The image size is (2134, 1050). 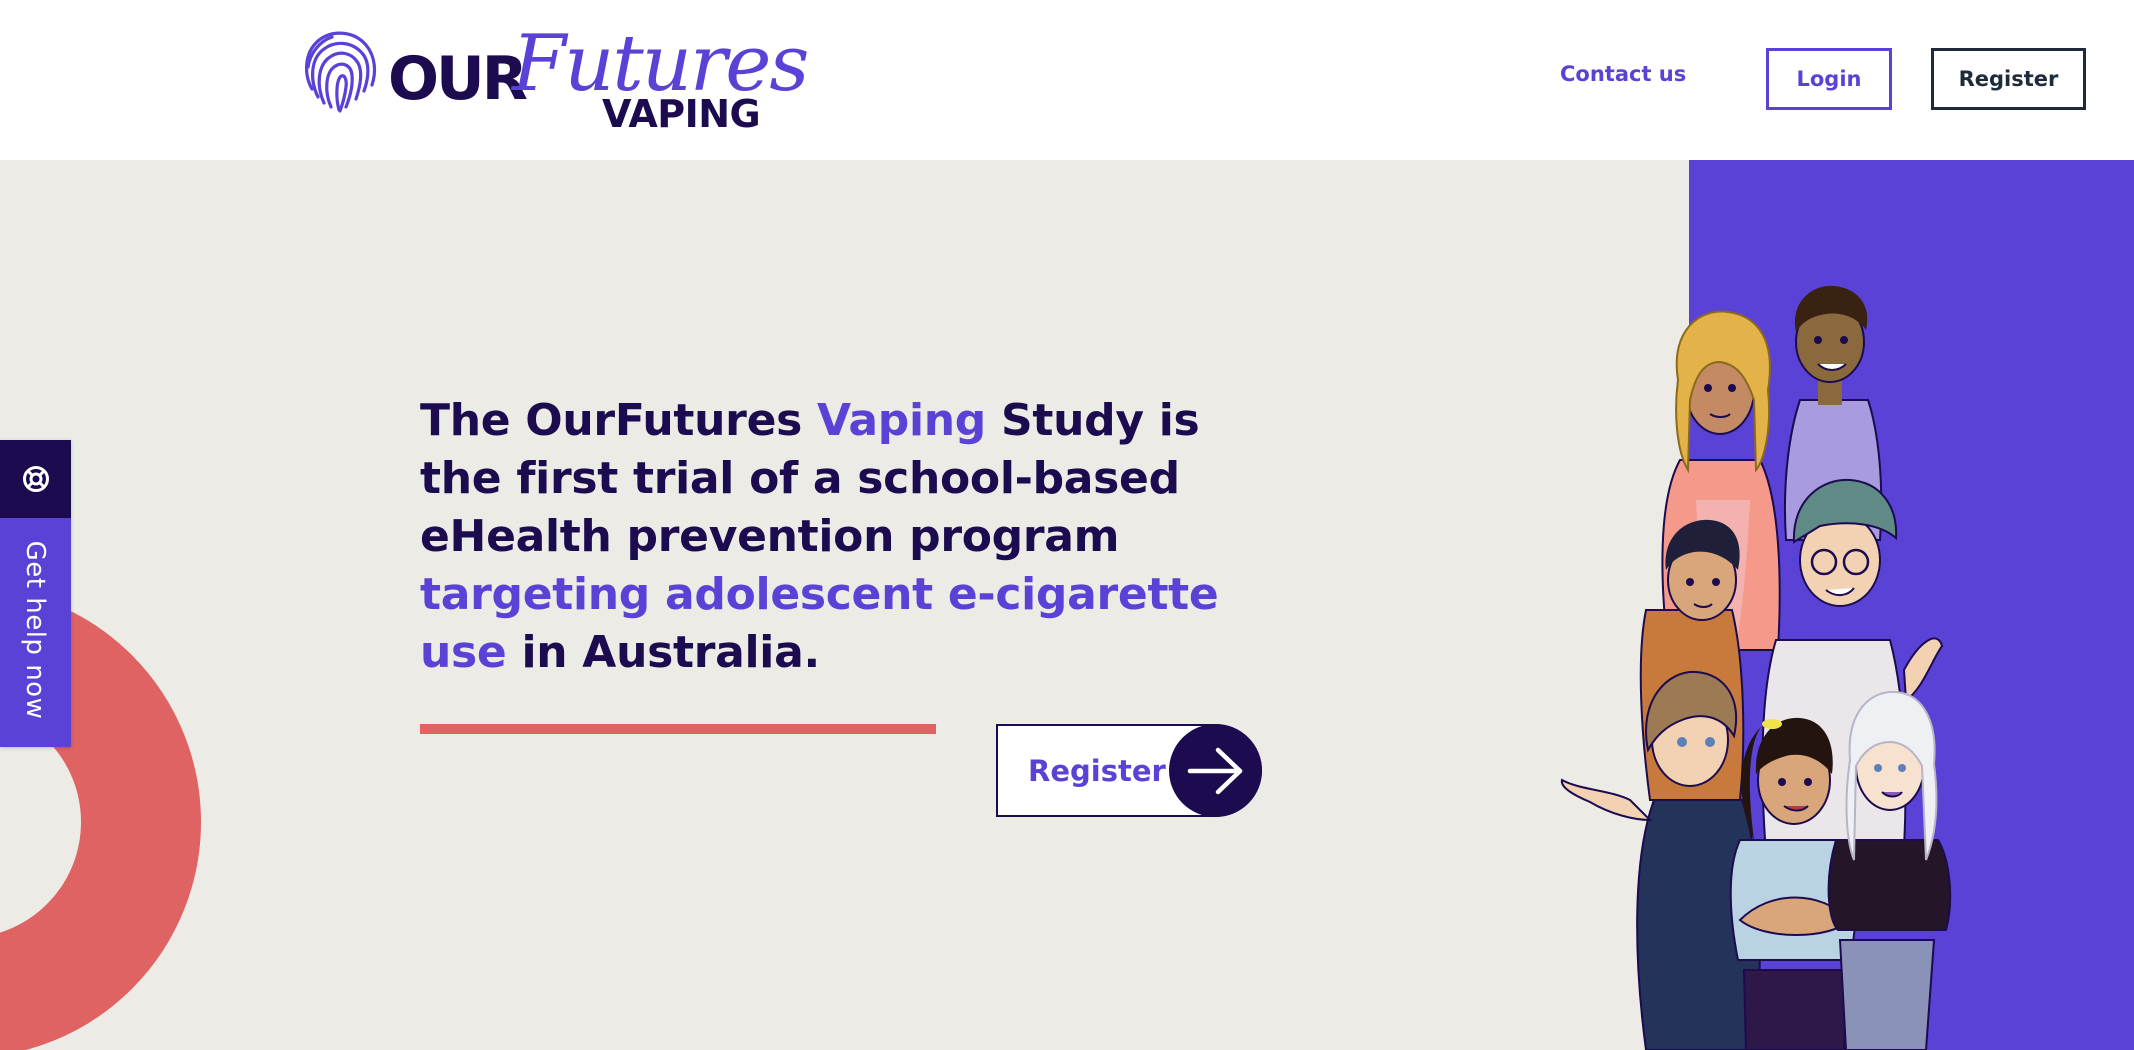 What do you see at coordinates (619, 420) in the screenshot?
I see `hero-text-part-1: The OurFutures` at bounding box center [619, 420].